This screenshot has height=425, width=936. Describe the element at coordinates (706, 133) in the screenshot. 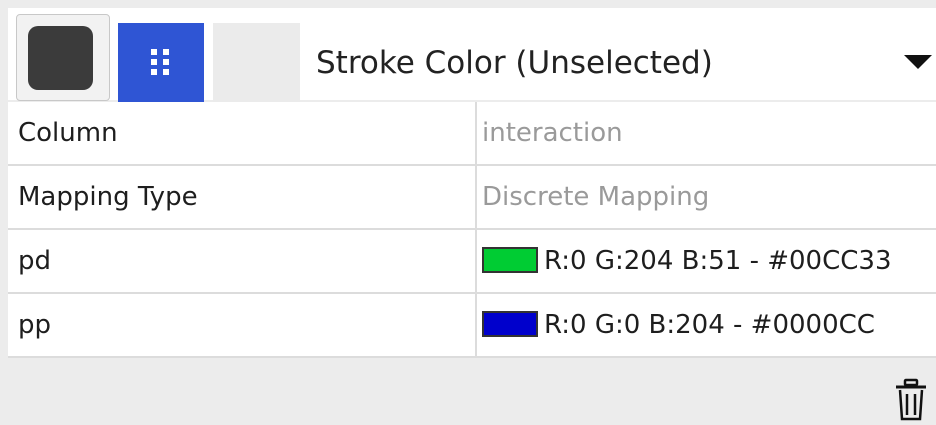

I see `row-value-column: interaction` at that location.